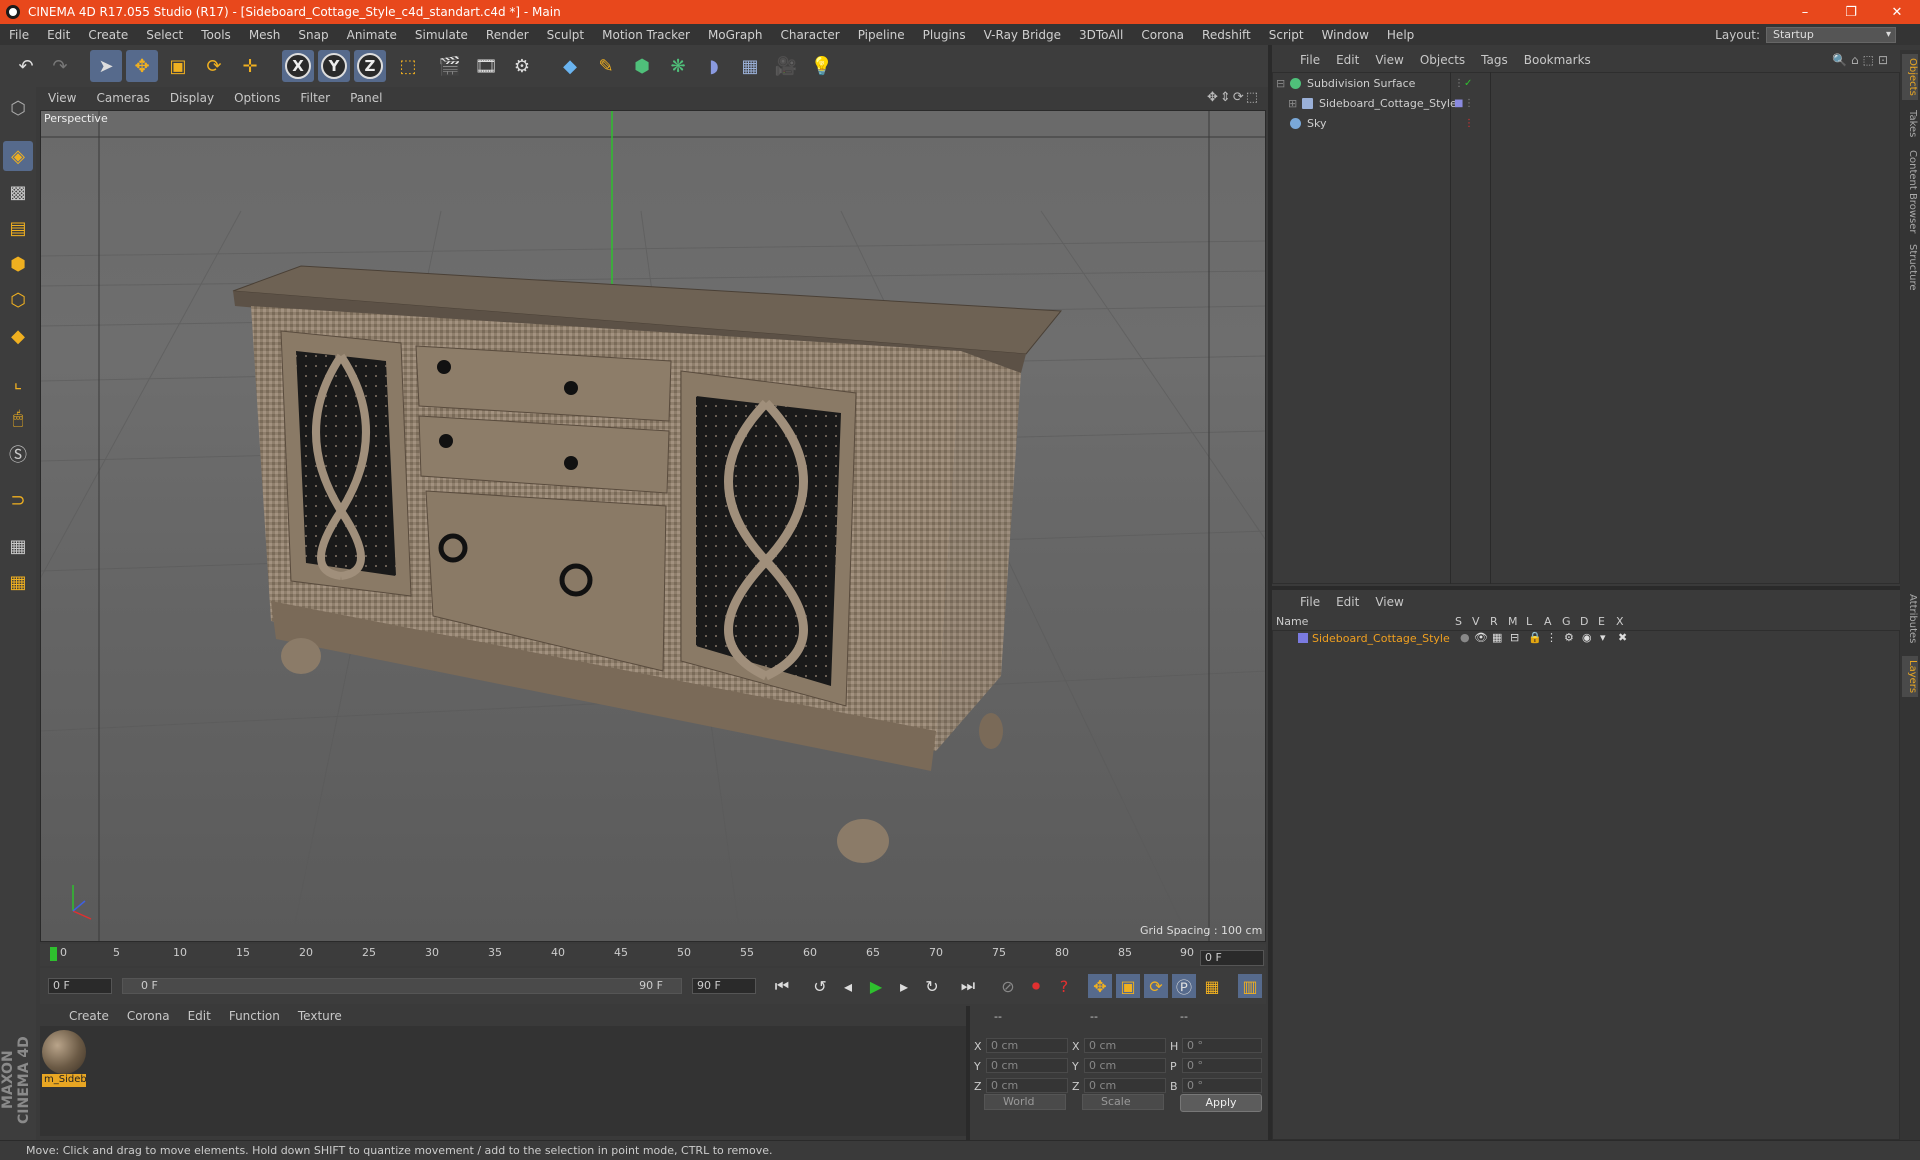  I want to click on subdivision-icon: ⬢, so click(642, 66).